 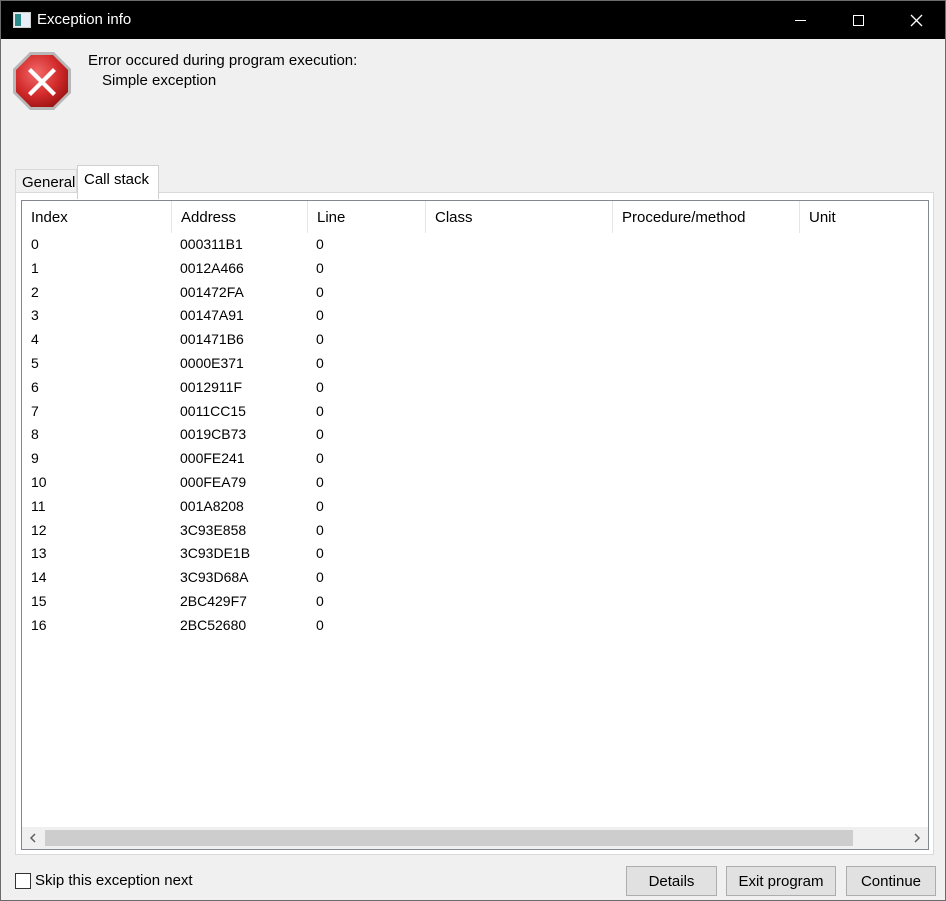 What do you see at coordinates (39, 624) in the screenshot?
I see `table-cell: 16` at bounding box center [39, 624].